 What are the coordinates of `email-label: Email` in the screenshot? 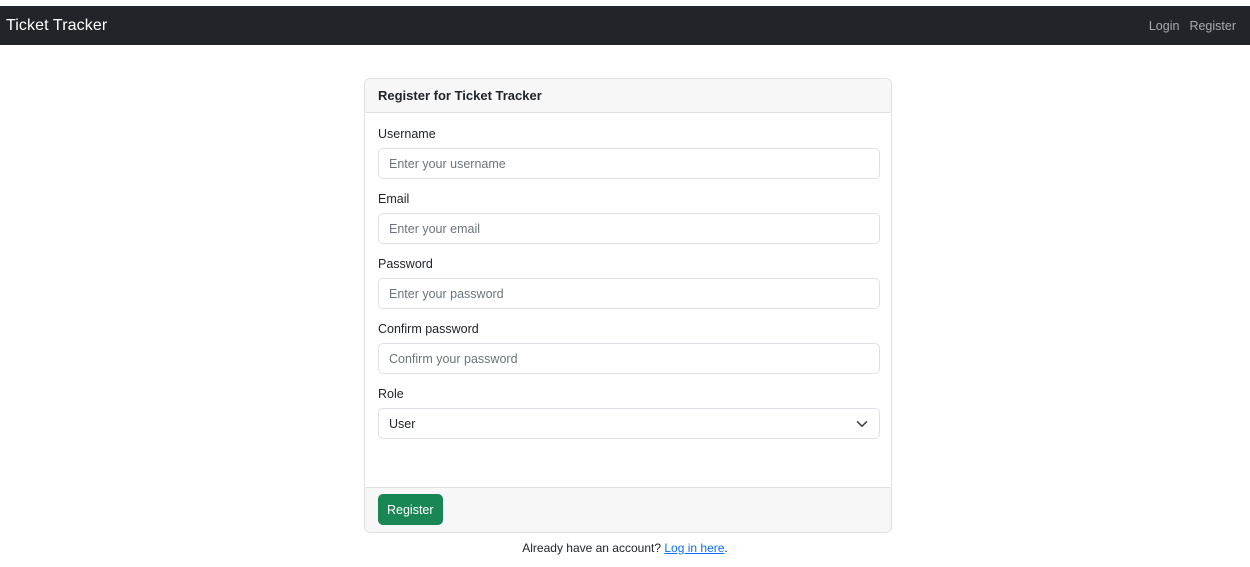 It's located at (394, 199).